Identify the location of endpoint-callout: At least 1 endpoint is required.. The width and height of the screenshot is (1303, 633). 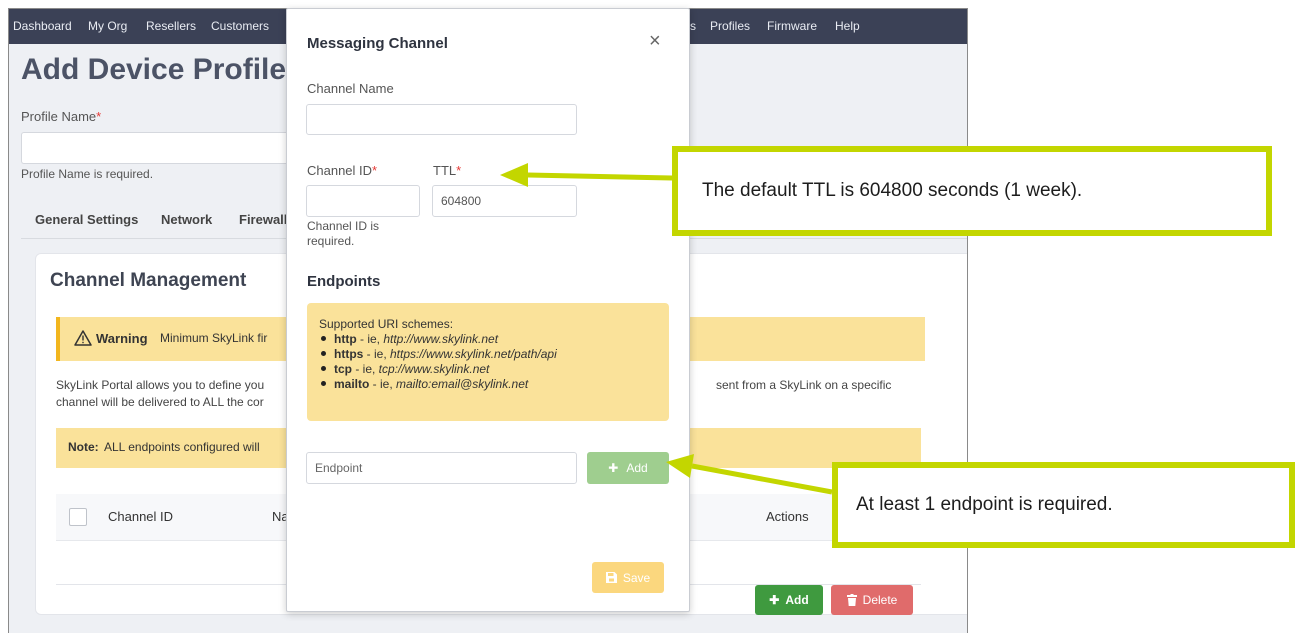
(1063, 505).